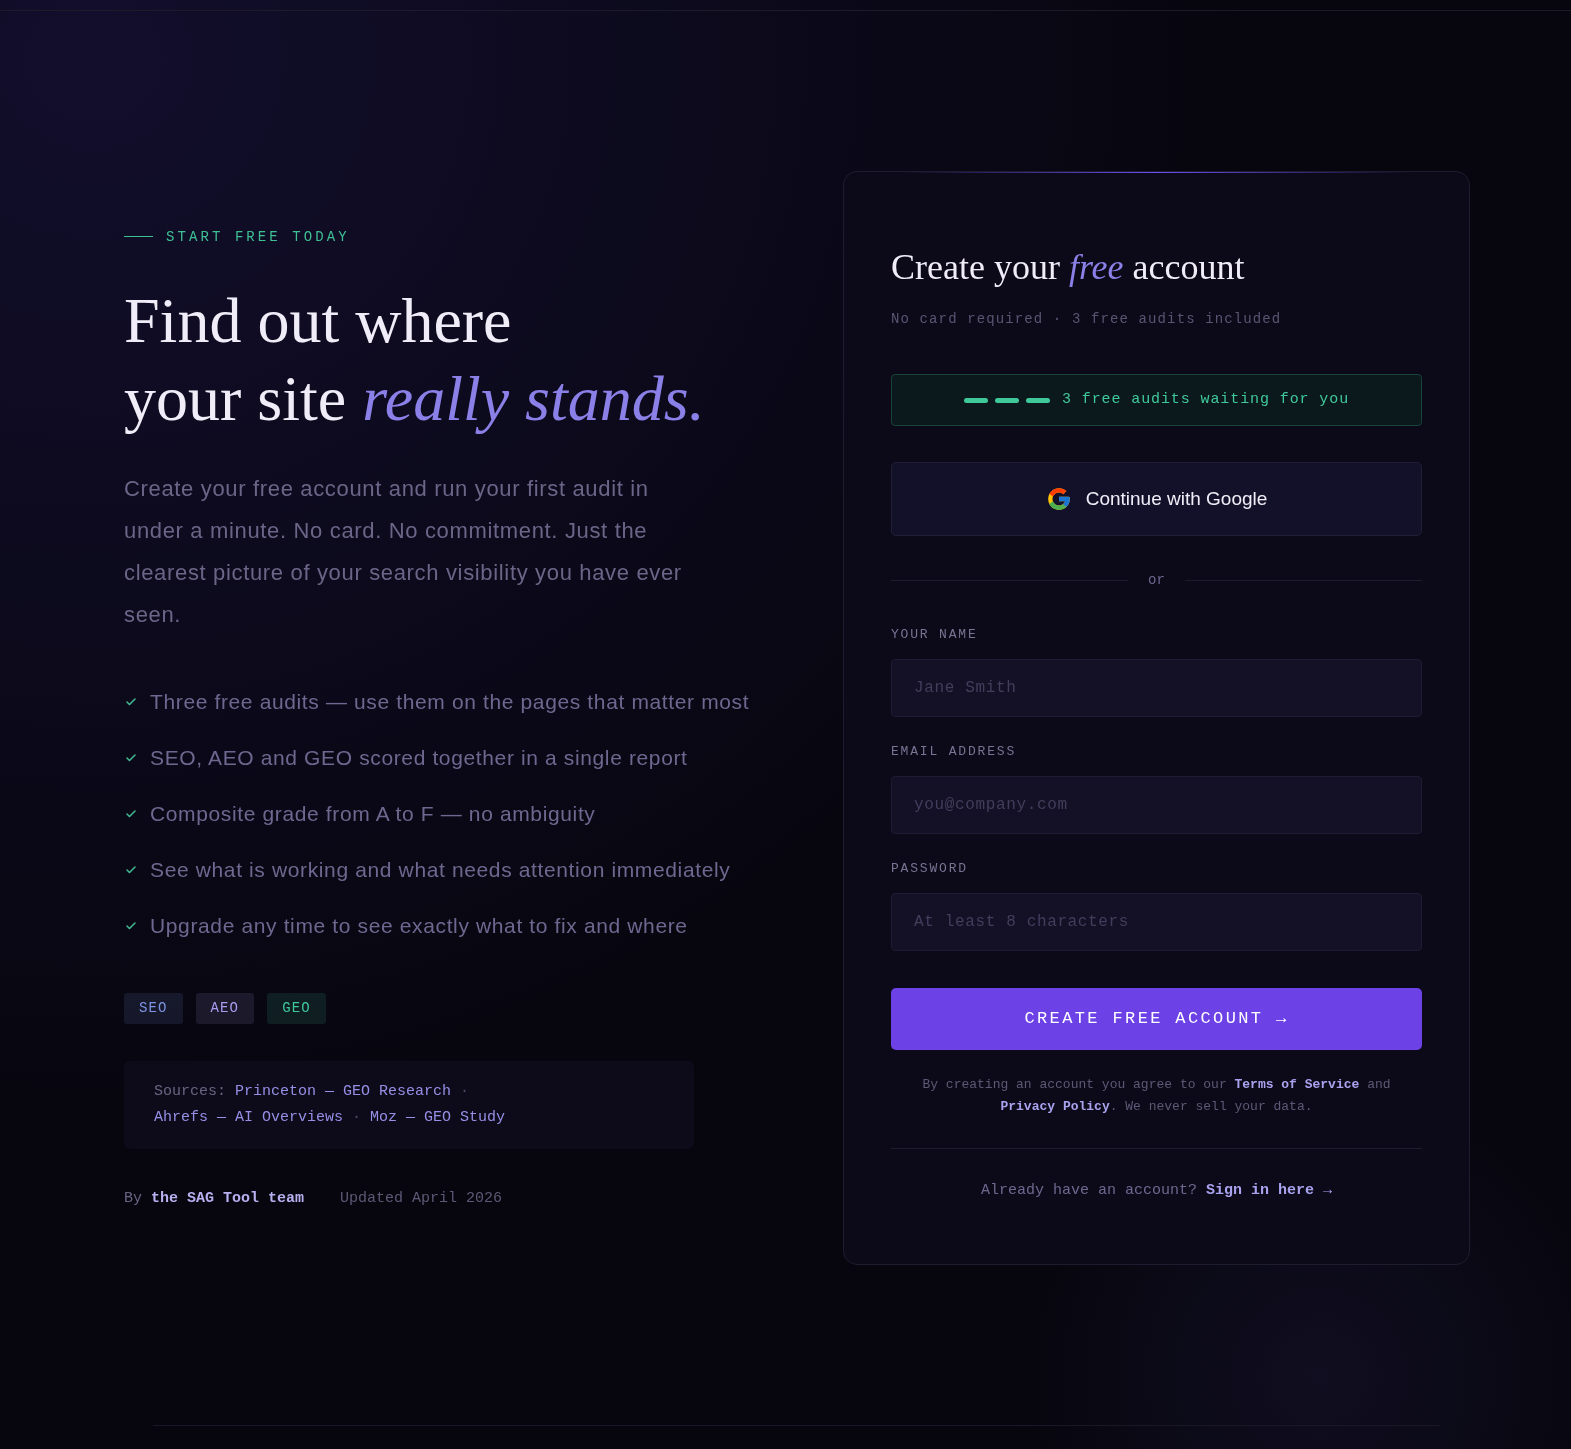  I want to click on terms-notice: By creating an account you agree to our Terms of Service and Privacy Policy. We never sell your data., so click(1156, 1096).